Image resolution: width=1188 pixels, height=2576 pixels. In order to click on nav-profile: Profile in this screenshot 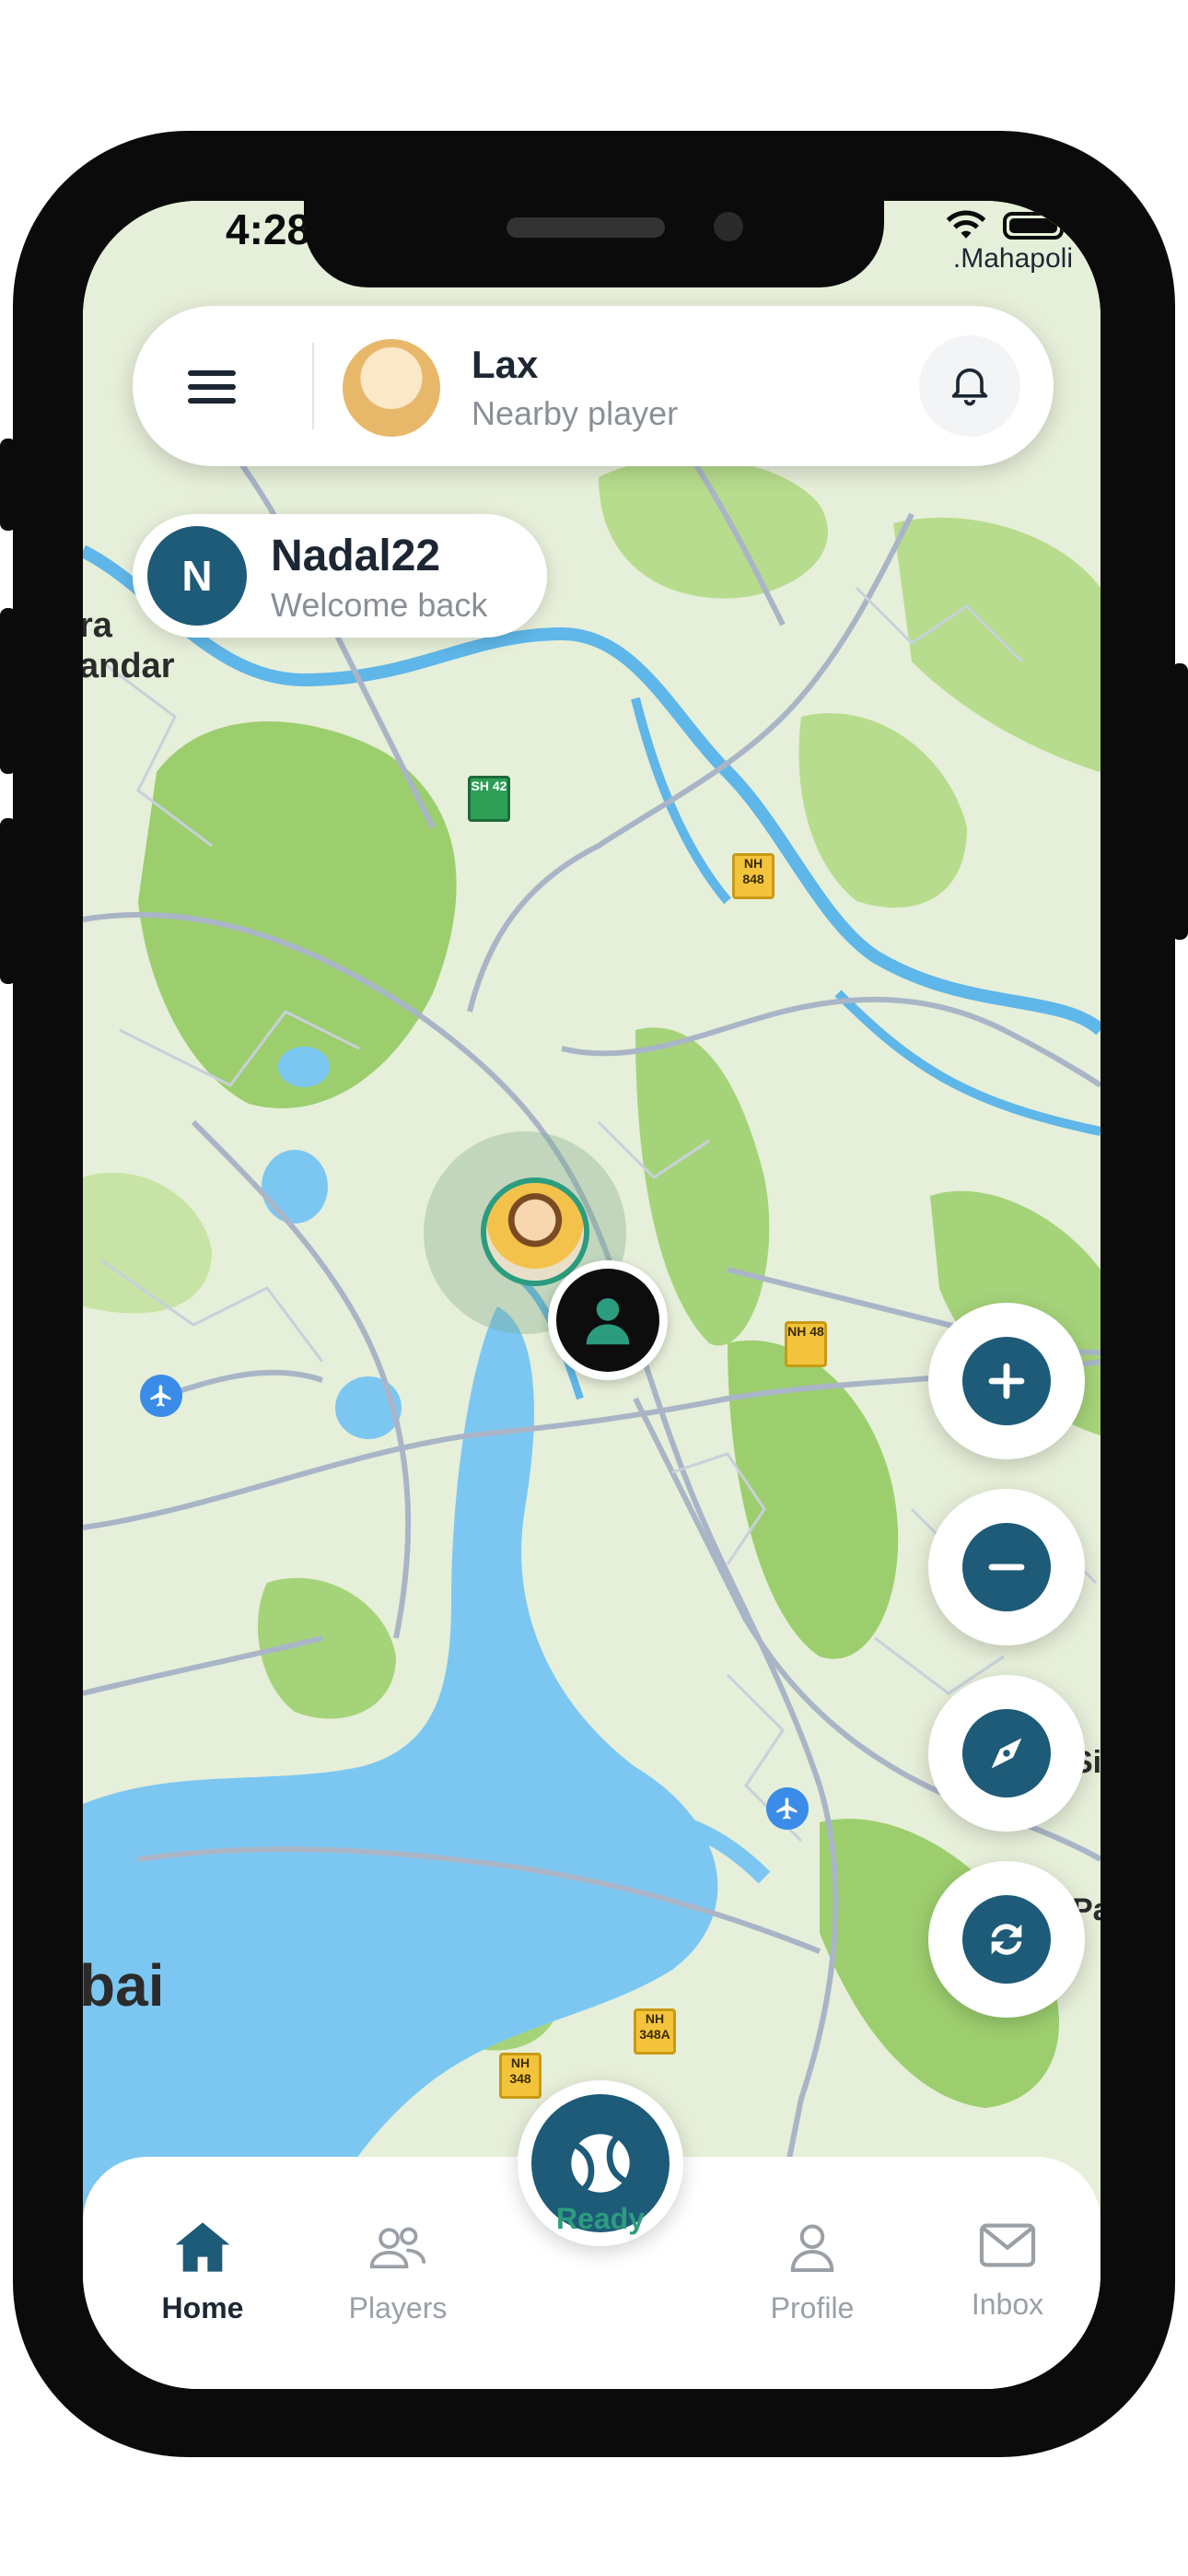, I will do `click(812, 2272)`.